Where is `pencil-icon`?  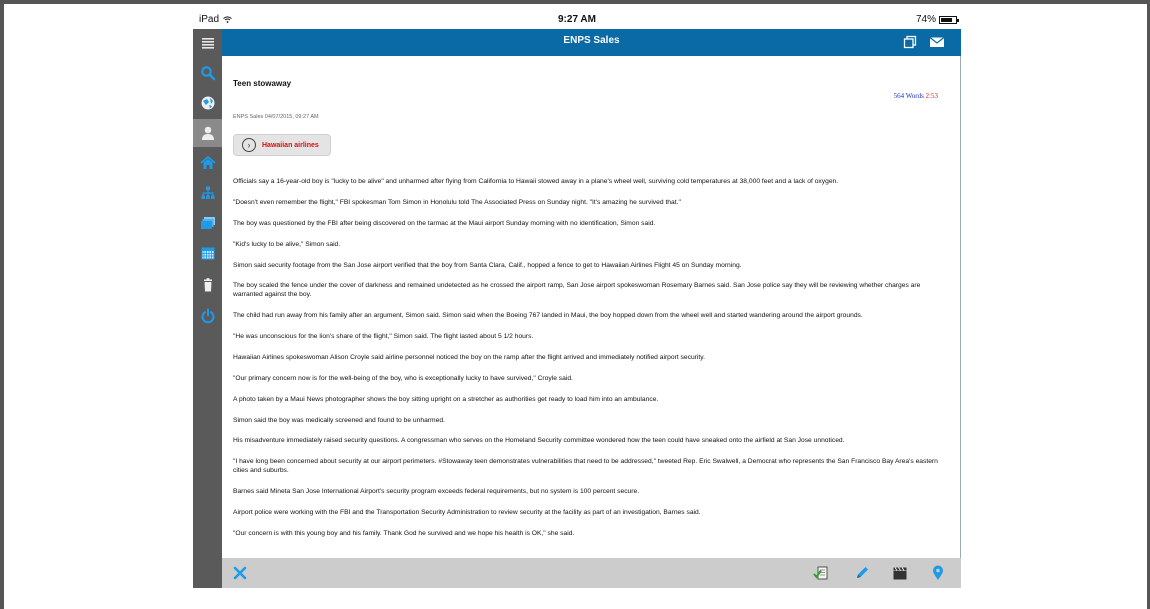
pencil-icon is located at coordinates (862, 572).